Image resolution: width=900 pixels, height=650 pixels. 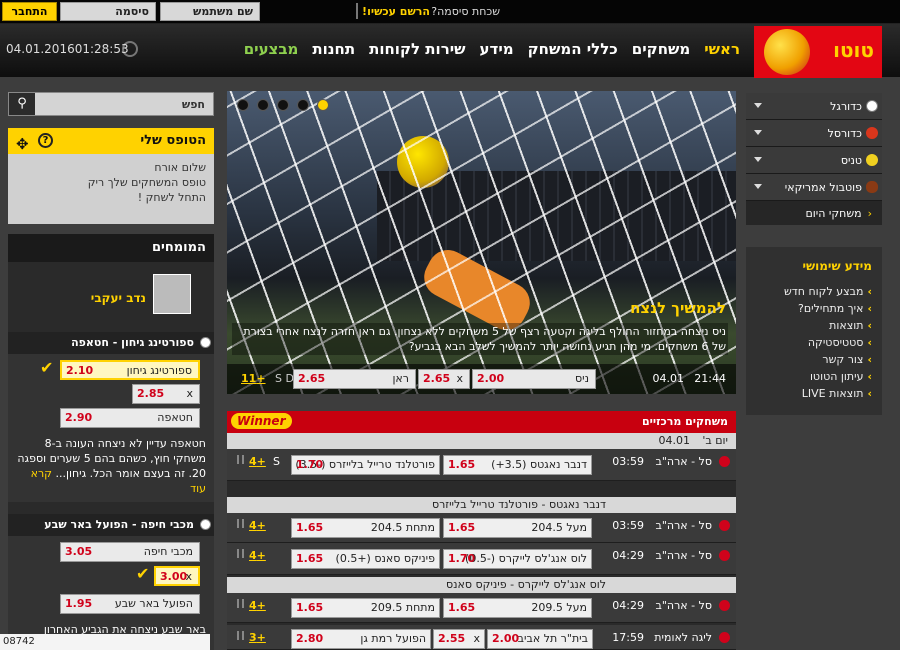 What do you see at coordinates (481, 505) in the screenshot?
I see `match-subtitle: דנבר נאגטס - פורטלנד טרייל בלייזרס` at bounding box center [481, 505].